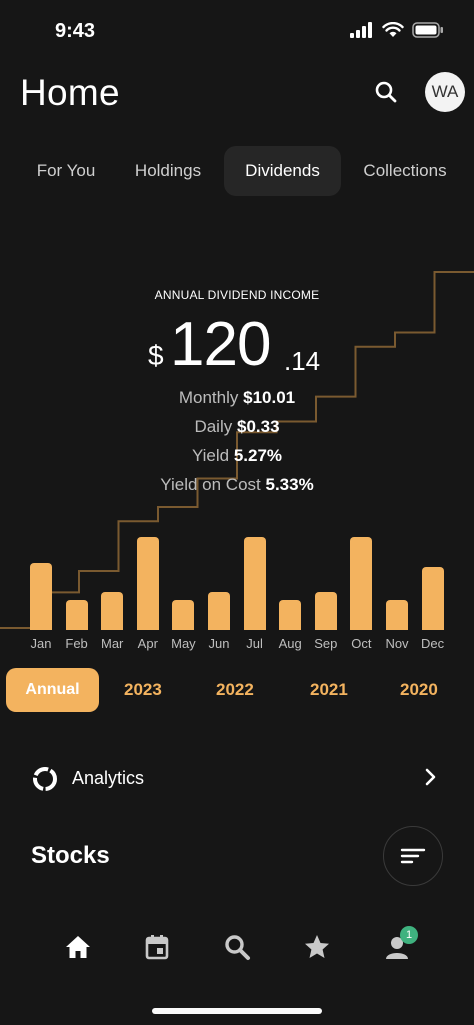 This screenshot has height=1025, width=474. What do you see at coordinates (397, 643) in the screenshot?
I see `bar-label-nov: Nov` at bounding box center [397, 643].